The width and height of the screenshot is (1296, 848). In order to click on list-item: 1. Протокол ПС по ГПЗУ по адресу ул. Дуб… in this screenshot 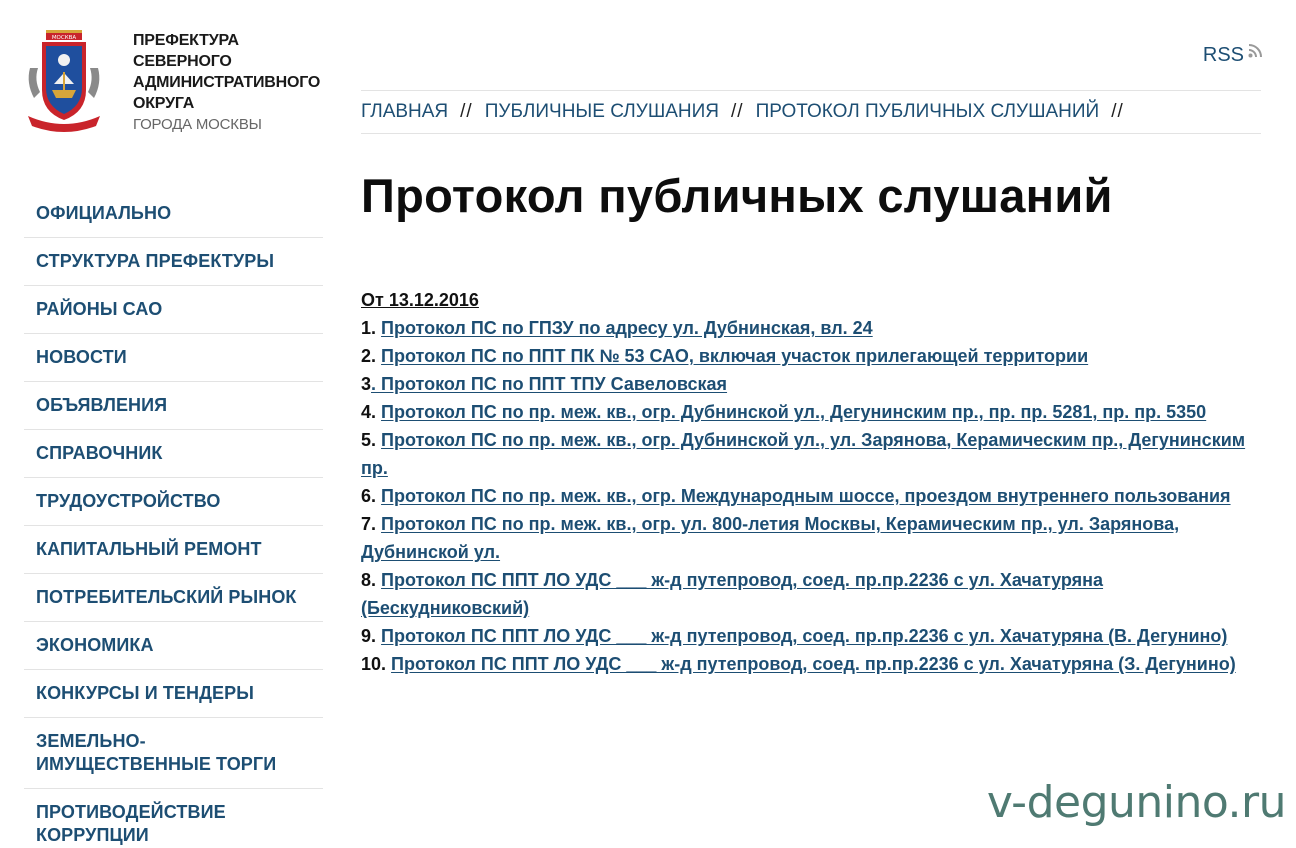, I will do `click(813, 328)`.